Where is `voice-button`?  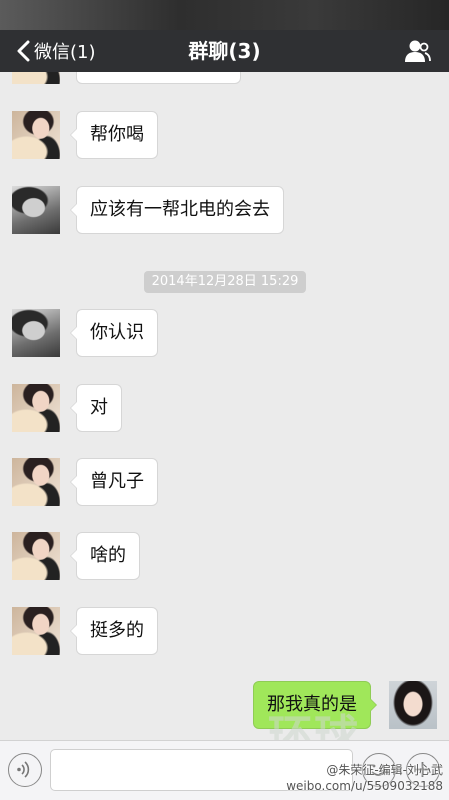 voice-button is located at coordinates (25, 770).